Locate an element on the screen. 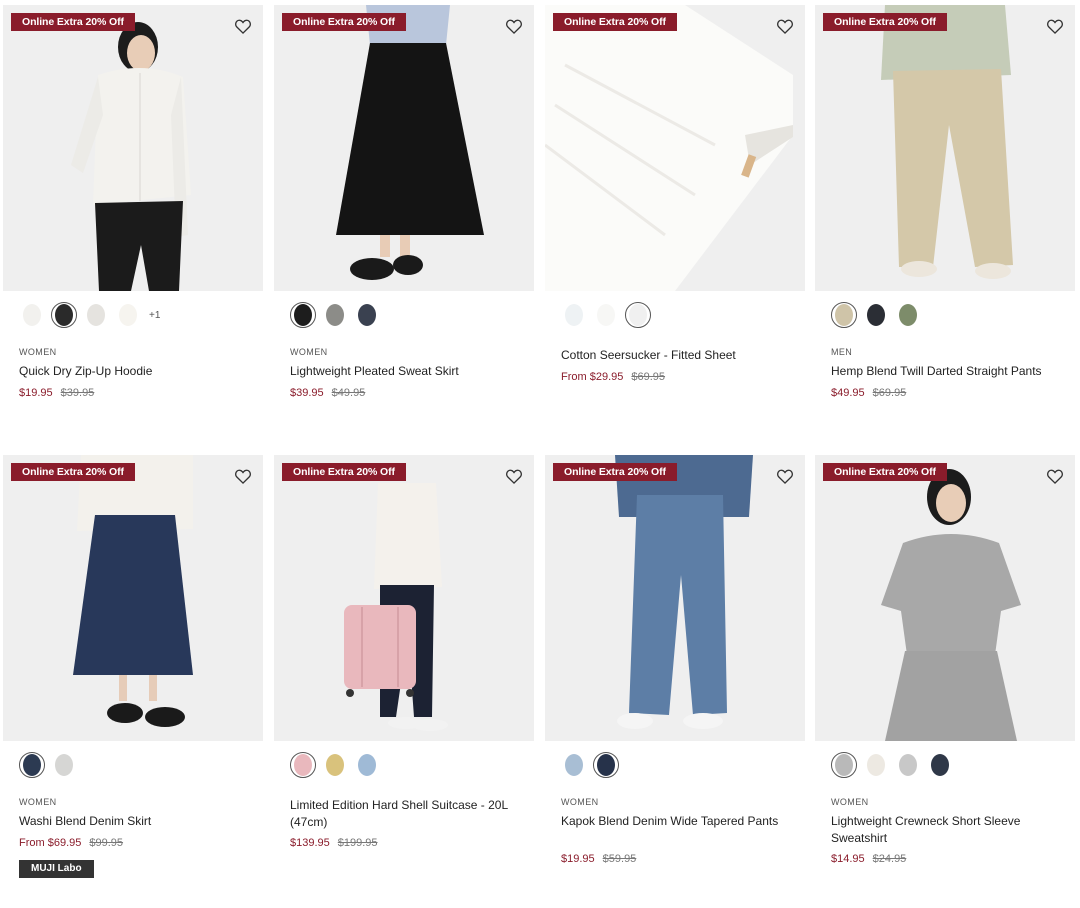 The image size is (1080, 908). suitcase-photo is located at coordinates (404, 598).